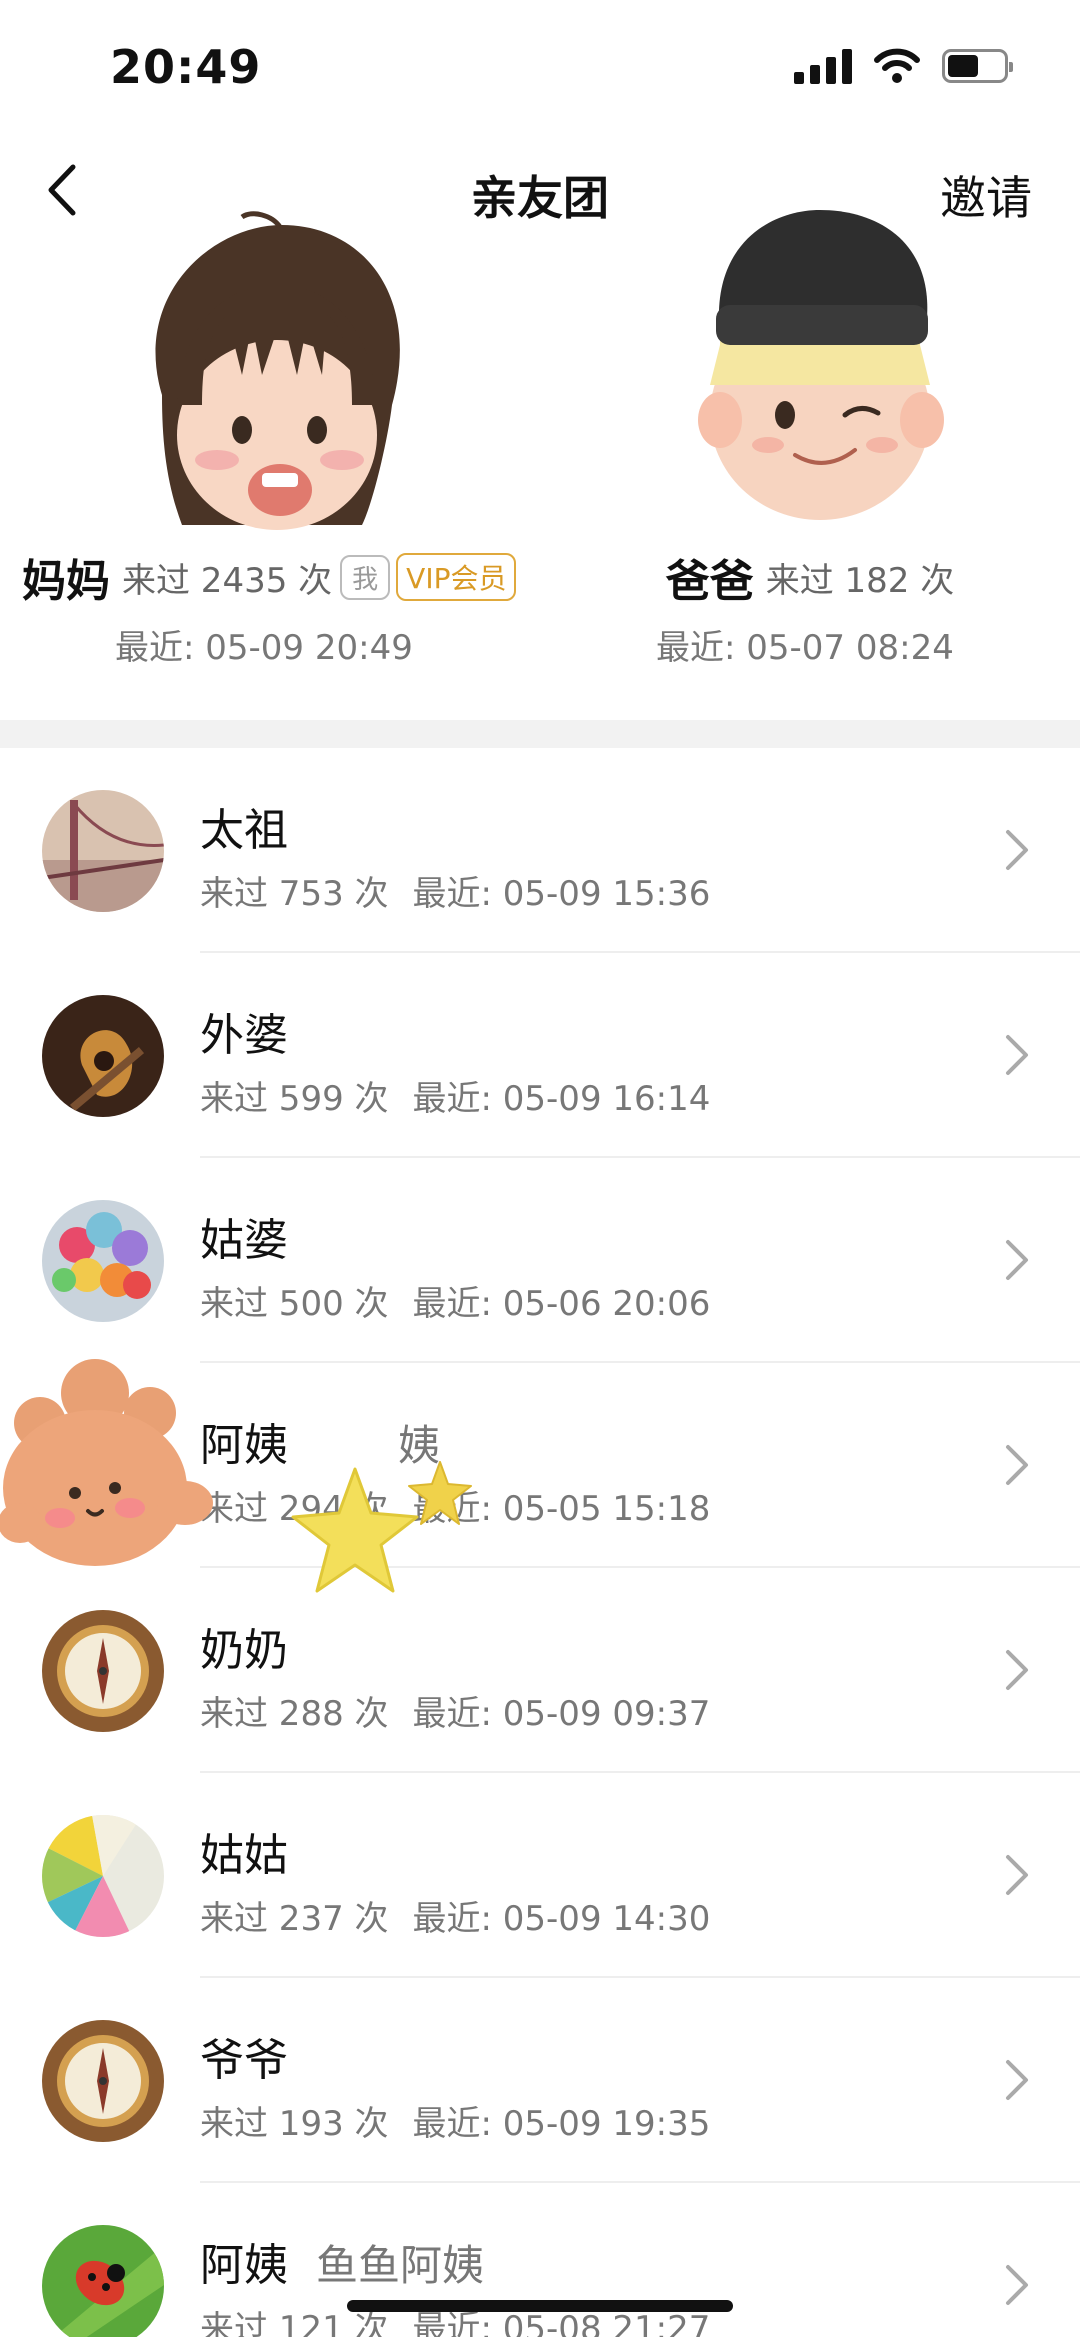 Image resolution: width=1080 pixels, height=2337 pixels. What do you see at coordinates (823, 66) in the screenshot?
I see `cellular-signal-icon` at bounding box center [823, 66].